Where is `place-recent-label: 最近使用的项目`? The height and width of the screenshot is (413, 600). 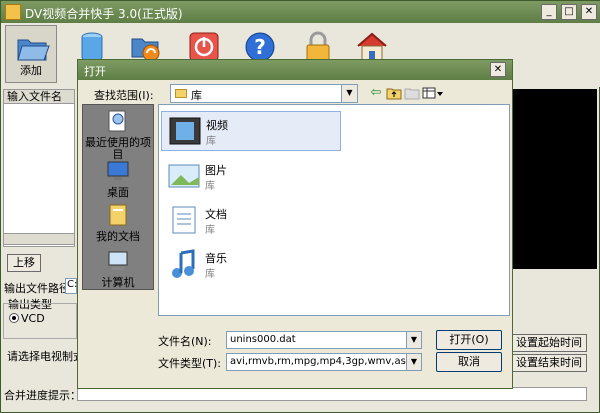
place-recent-label: 最近使用的项目 is located at coordinates (118, 148).